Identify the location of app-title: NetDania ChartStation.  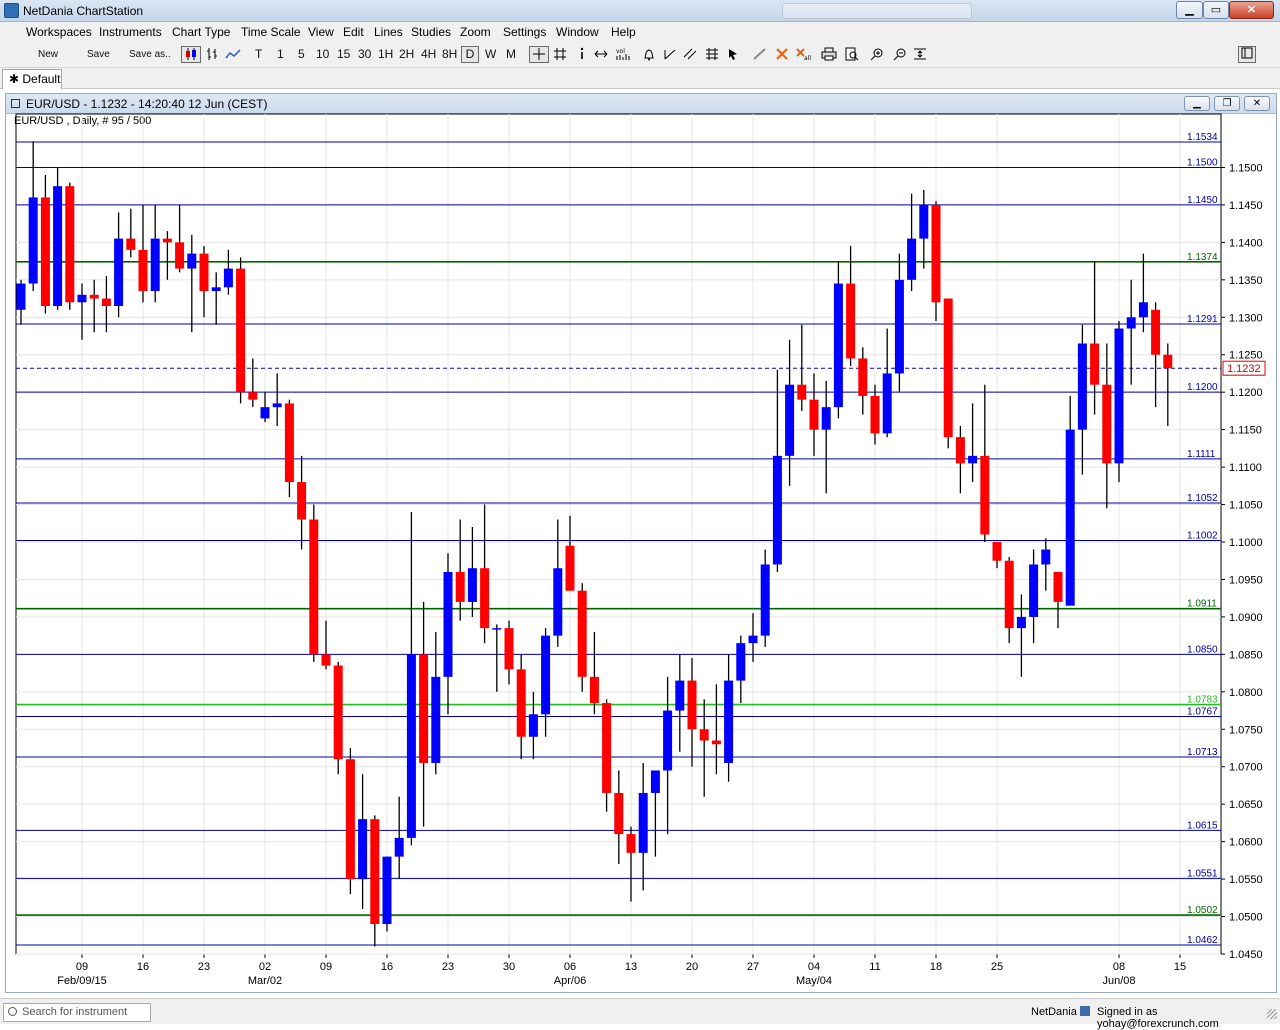
(83, 11).